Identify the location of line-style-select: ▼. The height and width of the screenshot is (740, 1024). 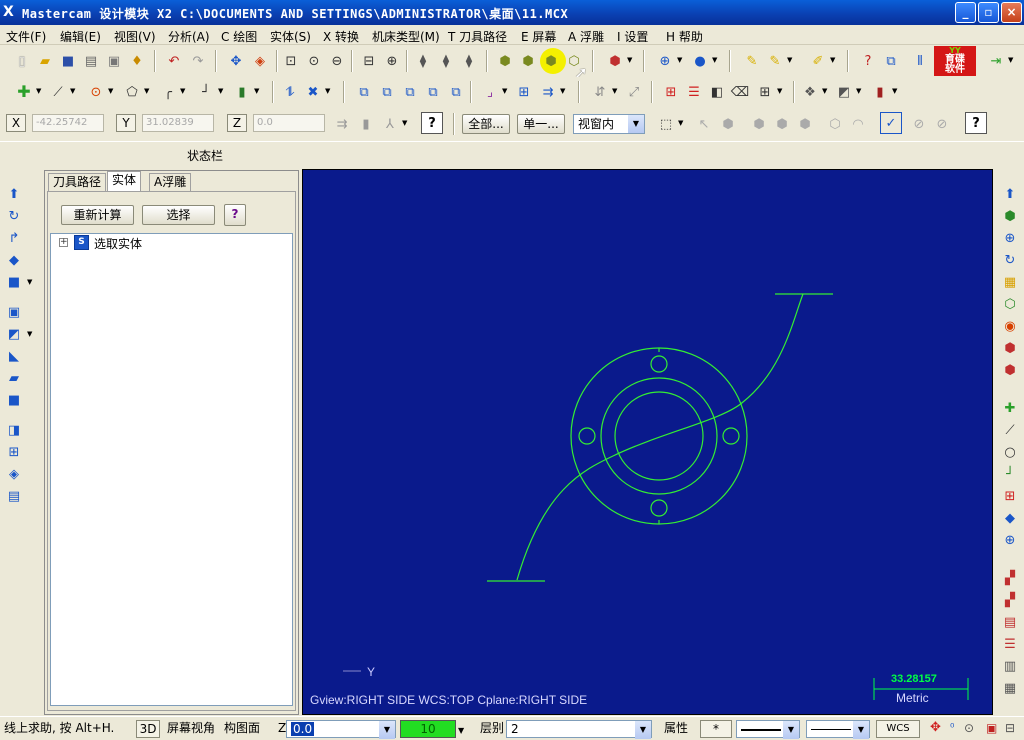
(768, 729).